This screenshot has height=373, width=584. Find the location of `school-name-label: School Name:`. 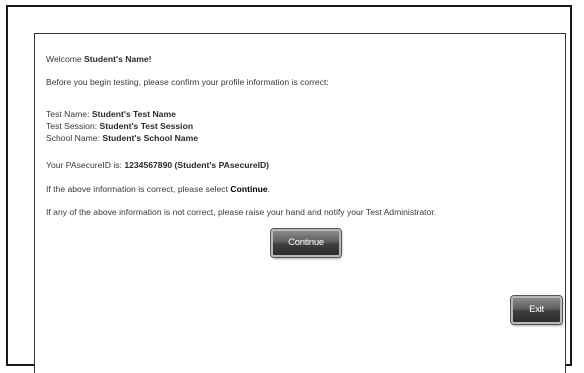

school-name-label: School Name: is located at coordinates (74, 138).